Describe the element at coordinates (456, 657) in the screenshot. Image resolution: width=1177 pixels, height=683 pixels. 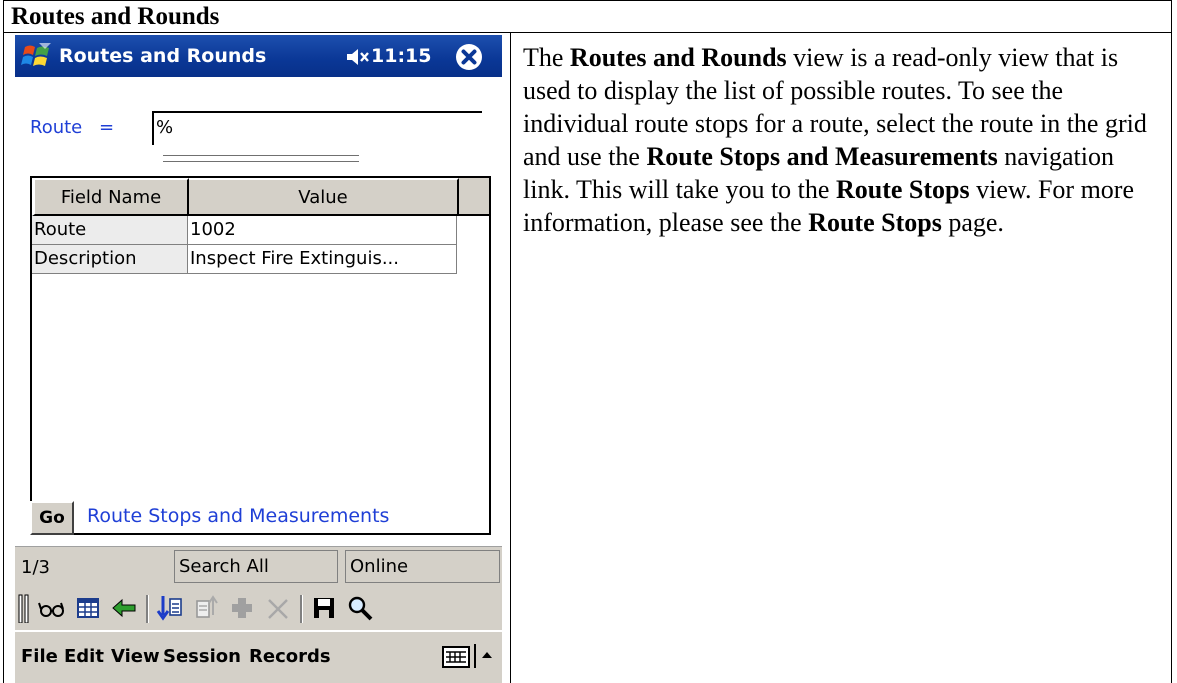
I see `keyboard-icon` at that location.